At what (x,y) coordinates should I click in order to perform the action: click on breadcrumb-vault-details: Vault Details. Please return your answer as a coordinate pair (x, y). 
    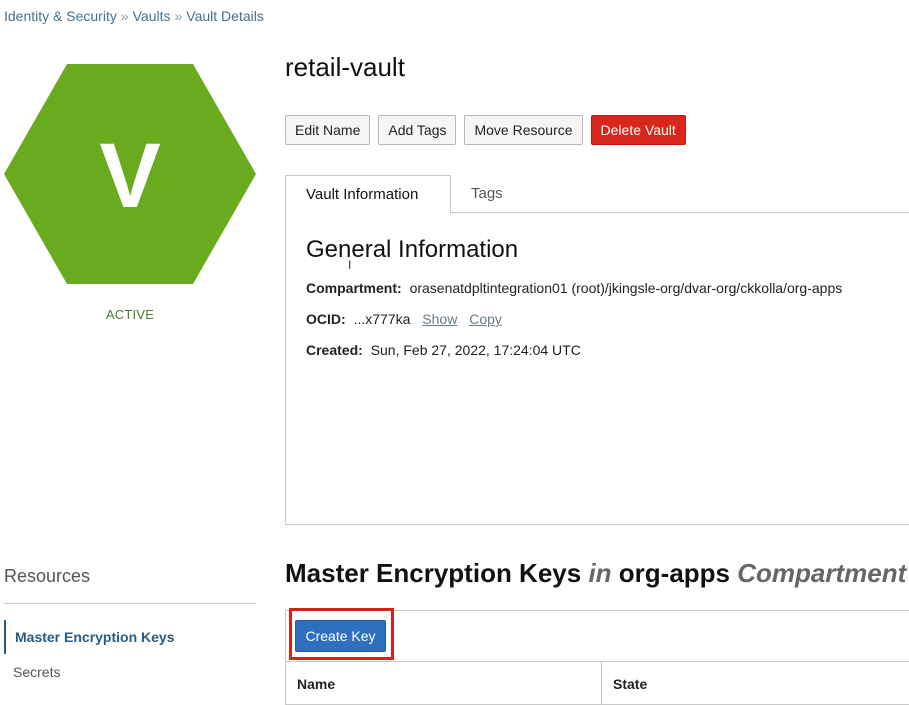
    Looking at the image, I should click on (225, 16).